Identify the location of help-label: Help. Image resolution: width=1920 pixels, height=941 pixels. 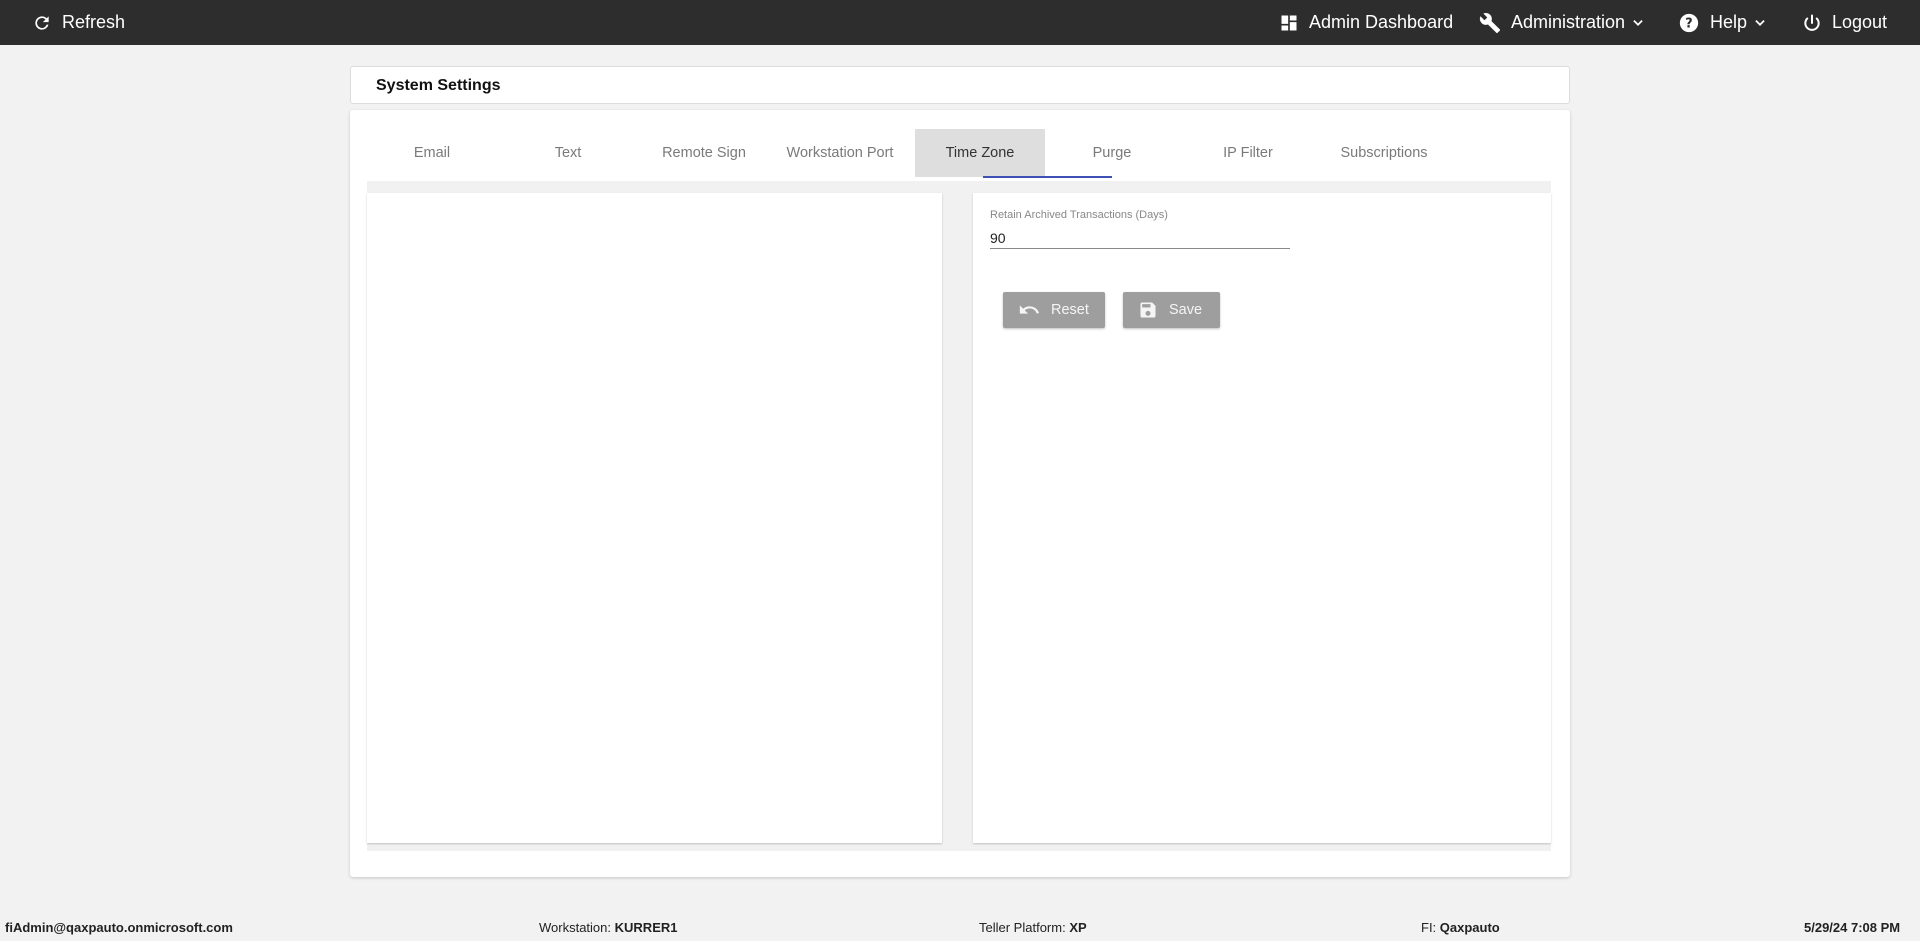
(1729, 22).